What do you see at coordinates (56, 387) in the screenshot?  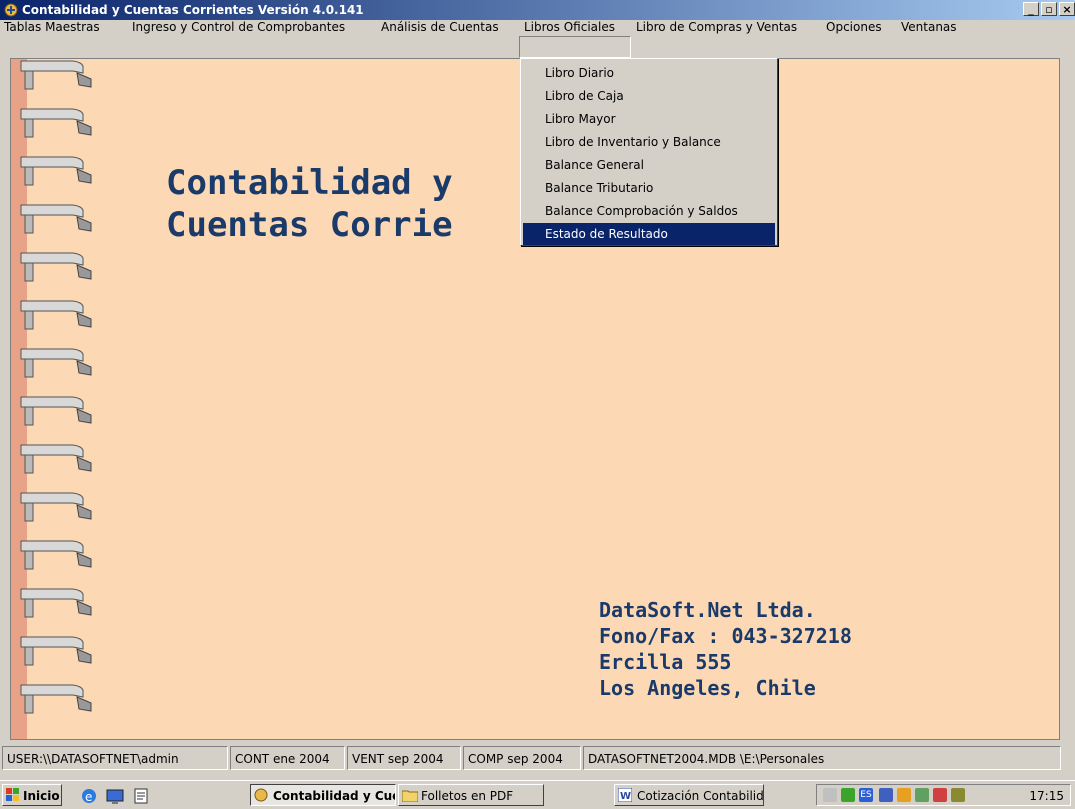 I see `spiral-rings-icon` at bounding box center [56, 387].